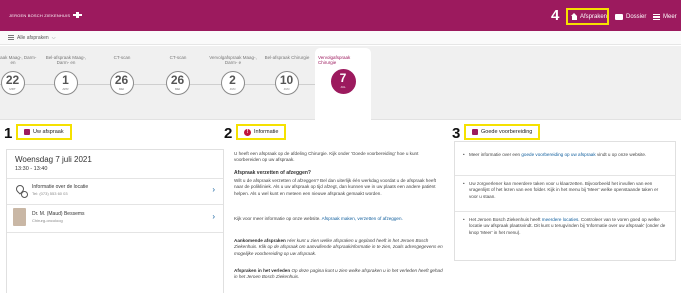 Image resolution: width=681 pixels, height=293 pixels. I want to click on all-appointments-label: Alle afspraken, so click(33, 37).